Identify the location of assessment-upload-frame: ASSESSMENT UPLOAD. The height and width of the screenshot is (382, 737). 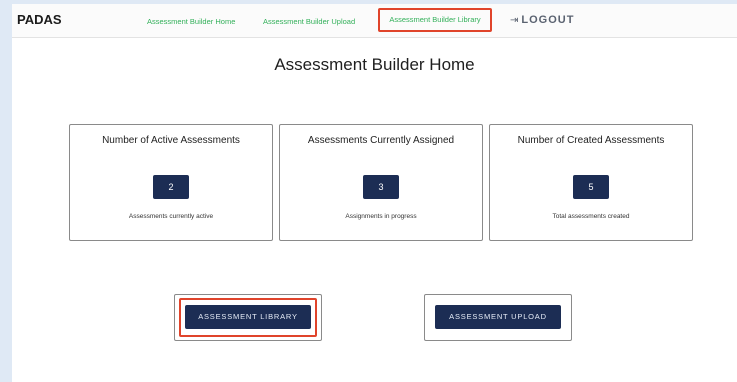
(498, 317).